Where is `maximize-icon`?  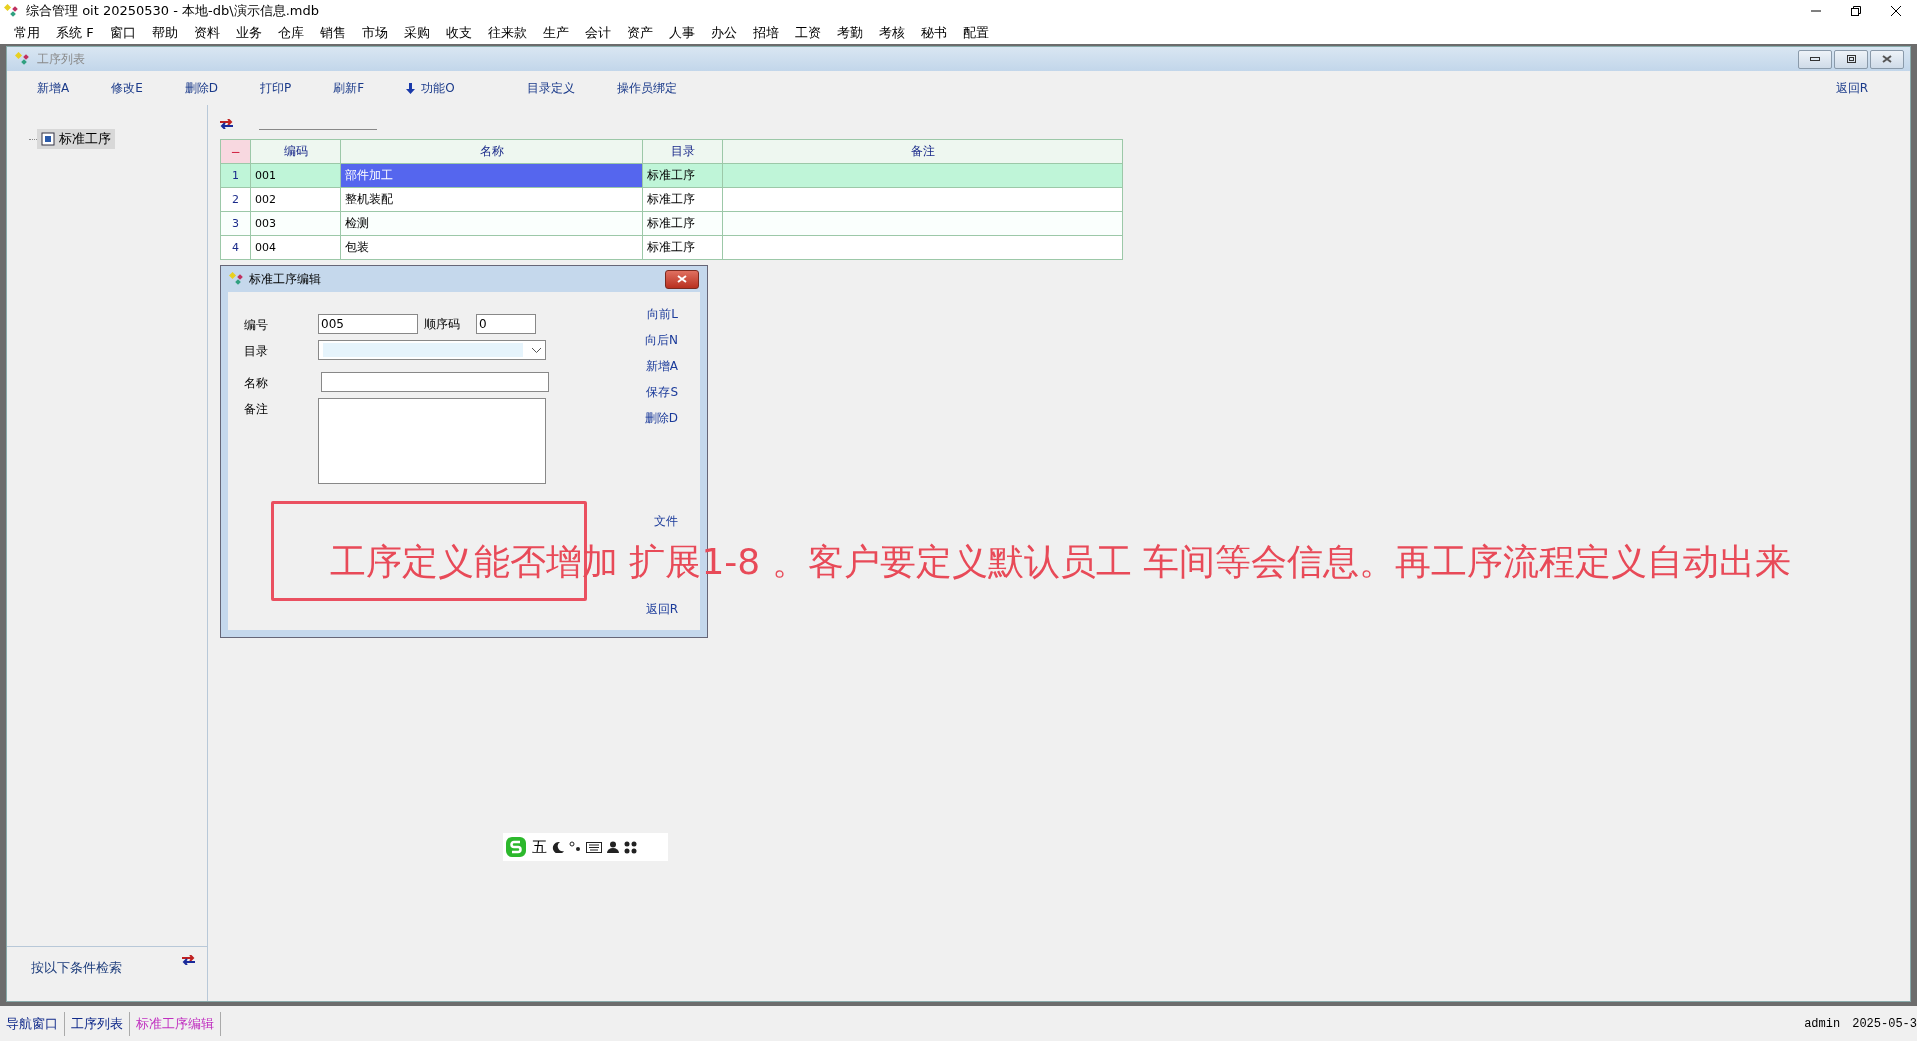
maximize-icon is located at coordinates (1851, 59).